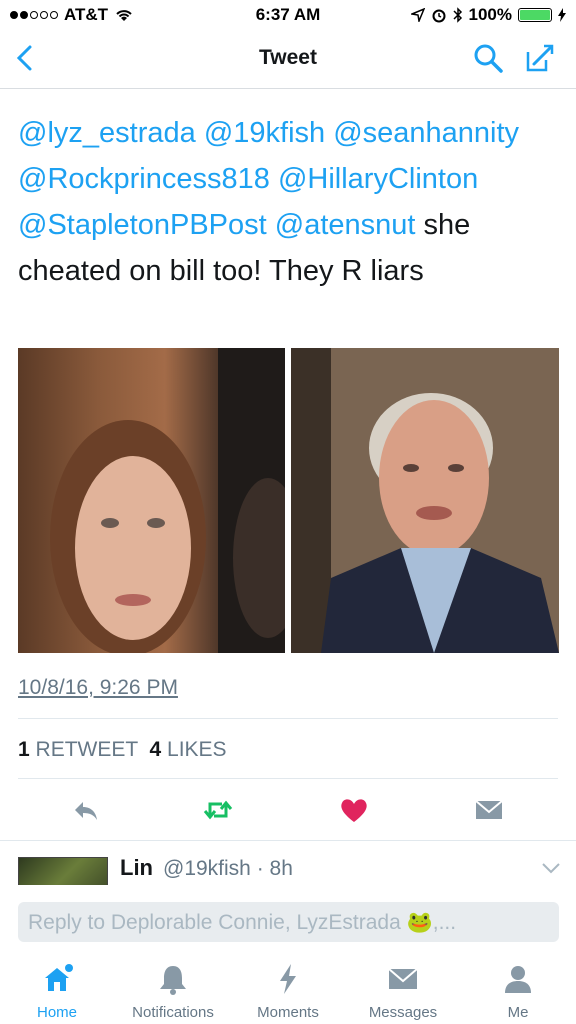 Image resolution: width=576 pixels, height=1024 pixels. What do you see at coordinates (167, 500) in the screenshot?
I see `portrait-woman-image` at bounding box center [167, 500].